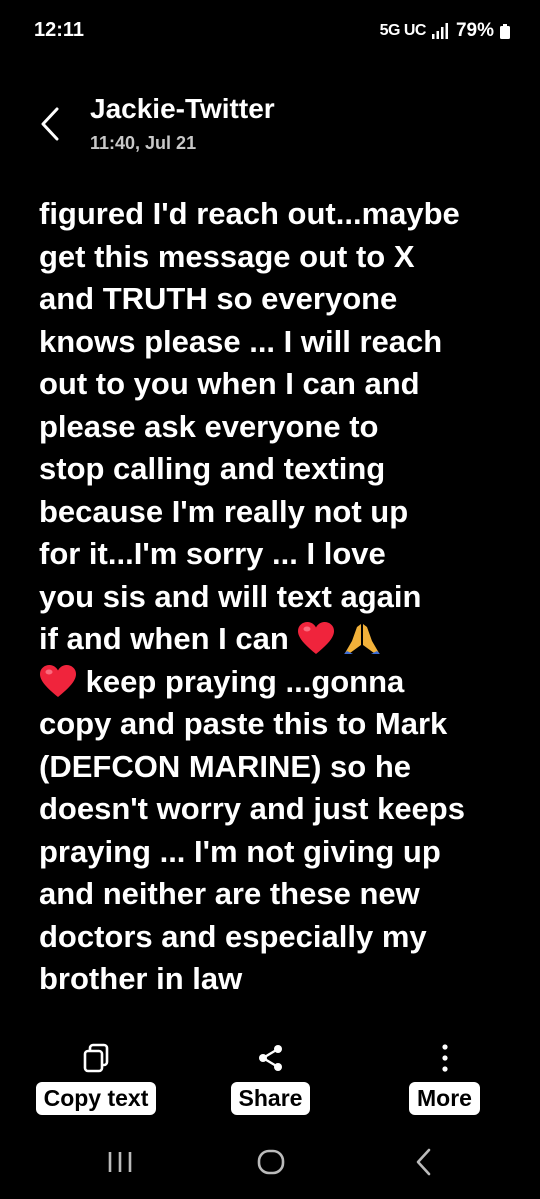 This screenshot has height=1199, width=540. Describe the element at coordinates (59, 30) in the screenshot. I see `status-time: 12:11` at that location.